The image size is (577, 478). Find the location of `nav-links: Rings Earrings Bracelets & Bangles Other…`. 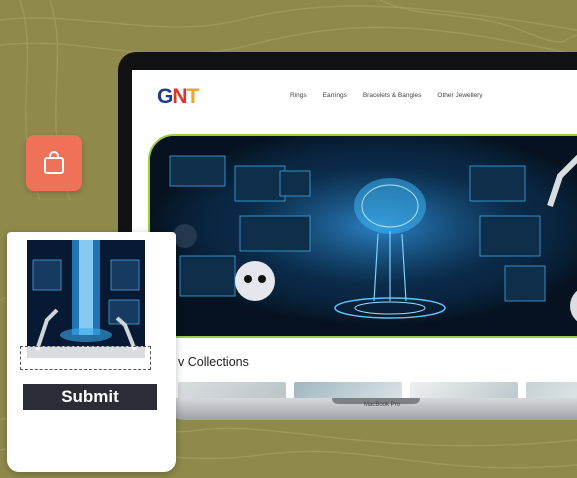

nav-links: Rings Earrings Bracelets & Bangles Other… is located at coordinates (394, 95).